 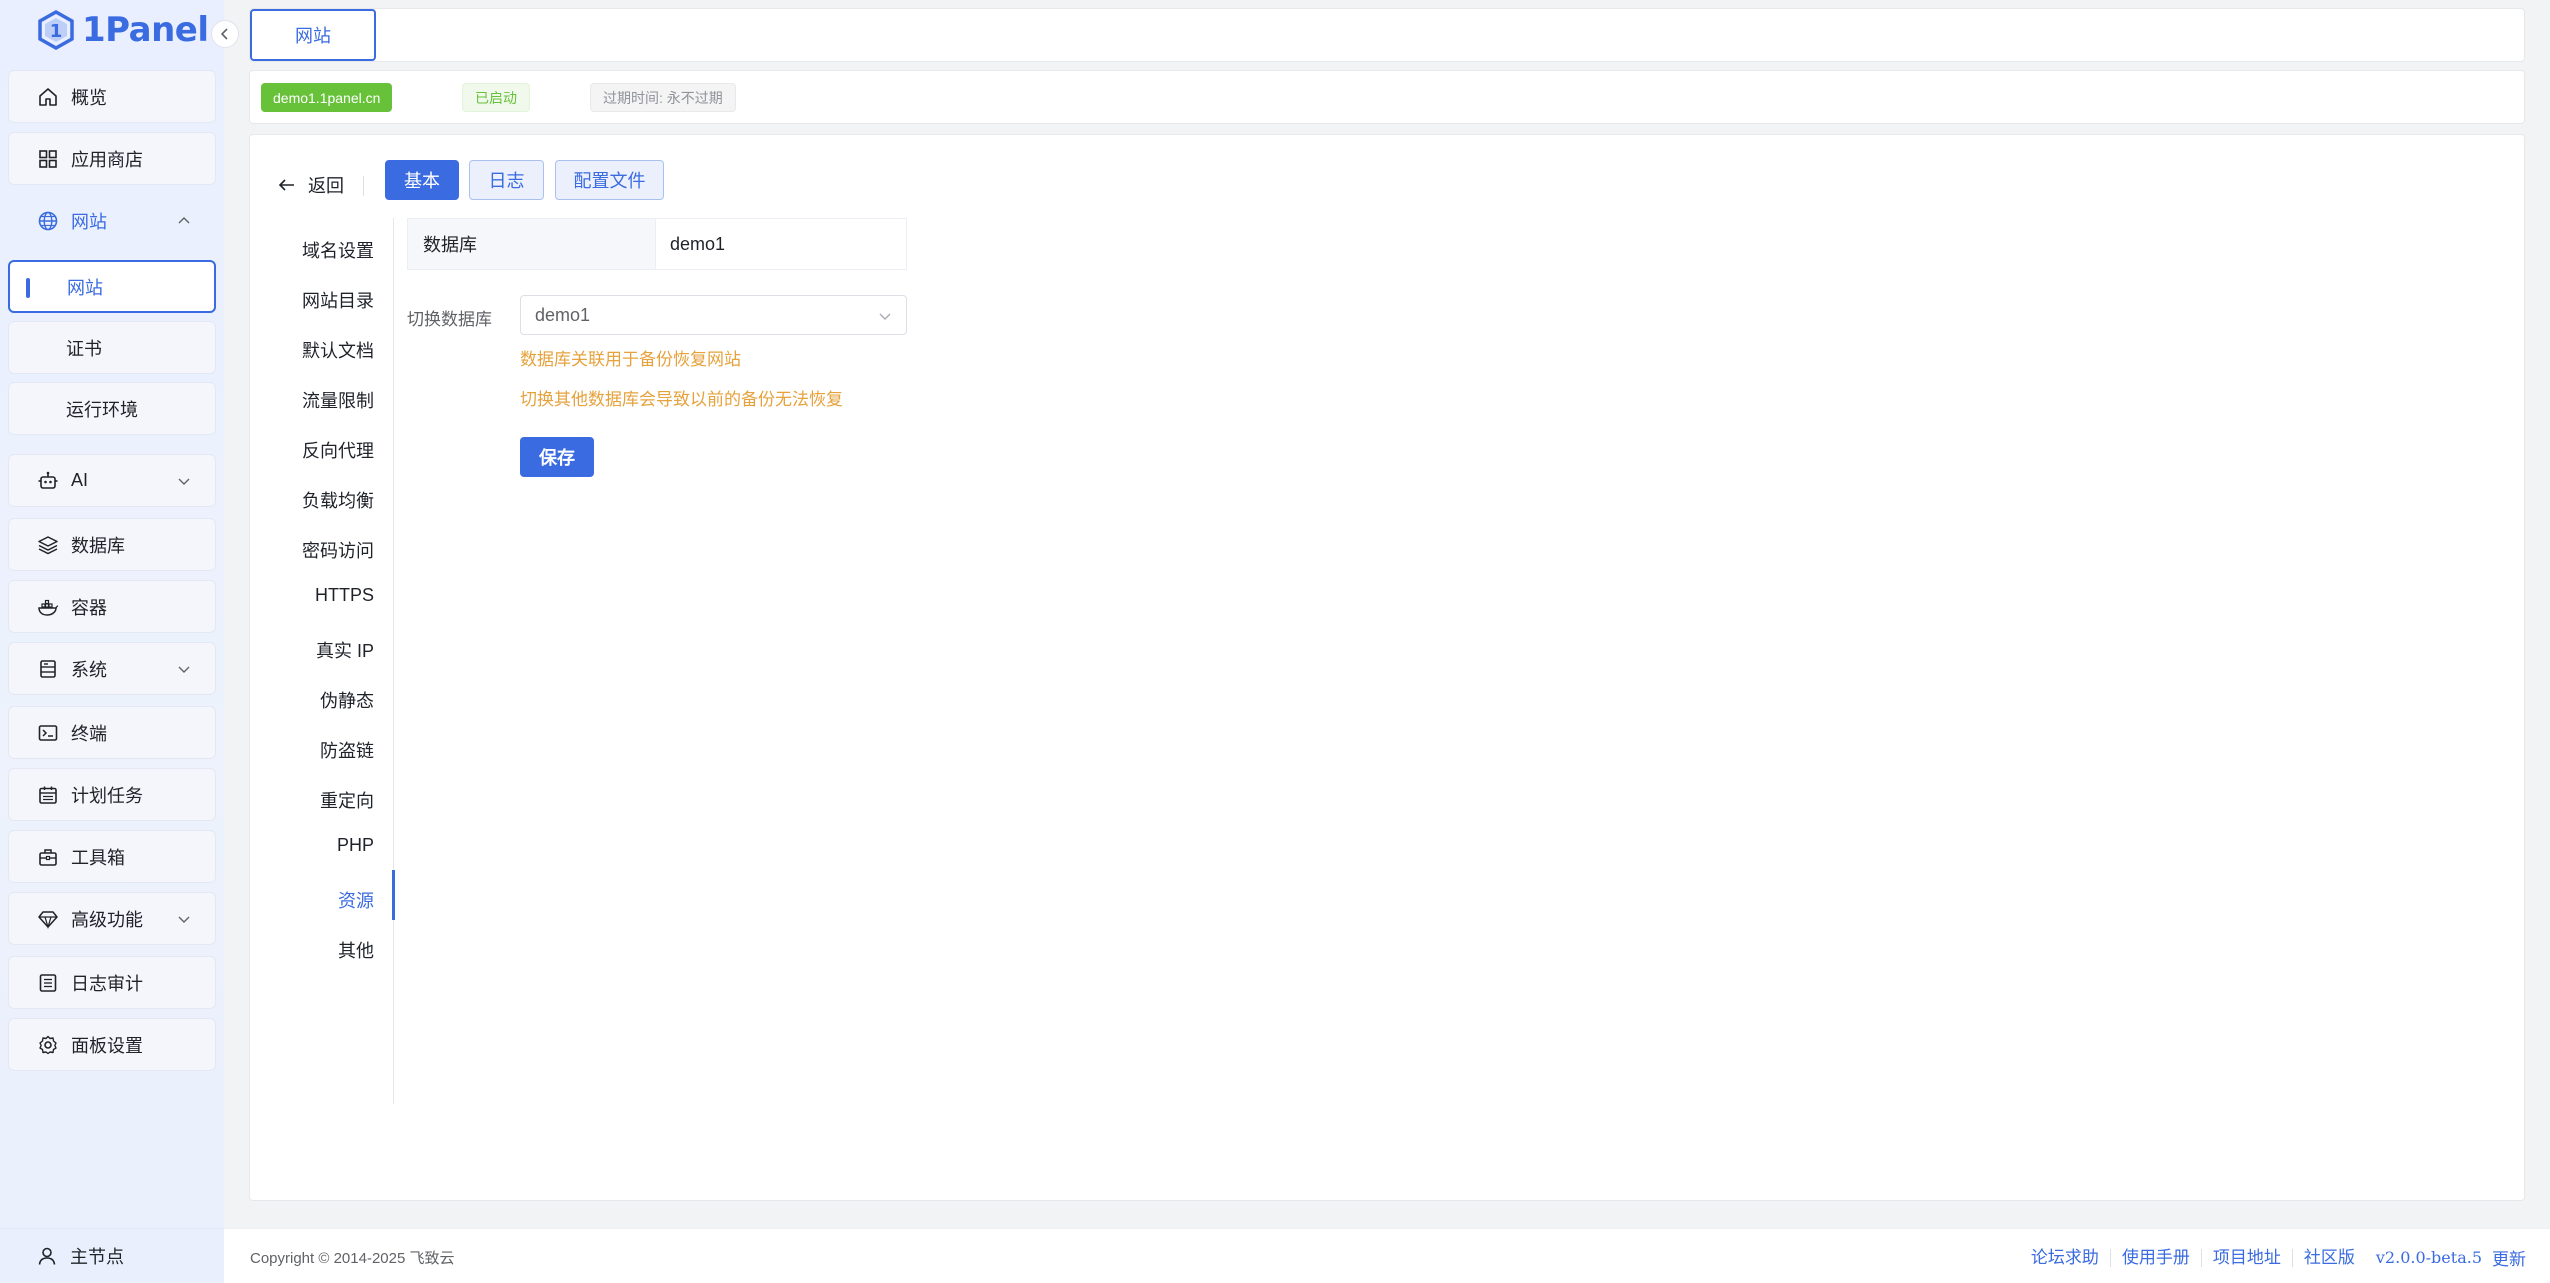 What do you see at coordinates (112, 732) in the screenshot?
I see `sidebar-item-terminal: 终端` at bounding box center [112, 732].